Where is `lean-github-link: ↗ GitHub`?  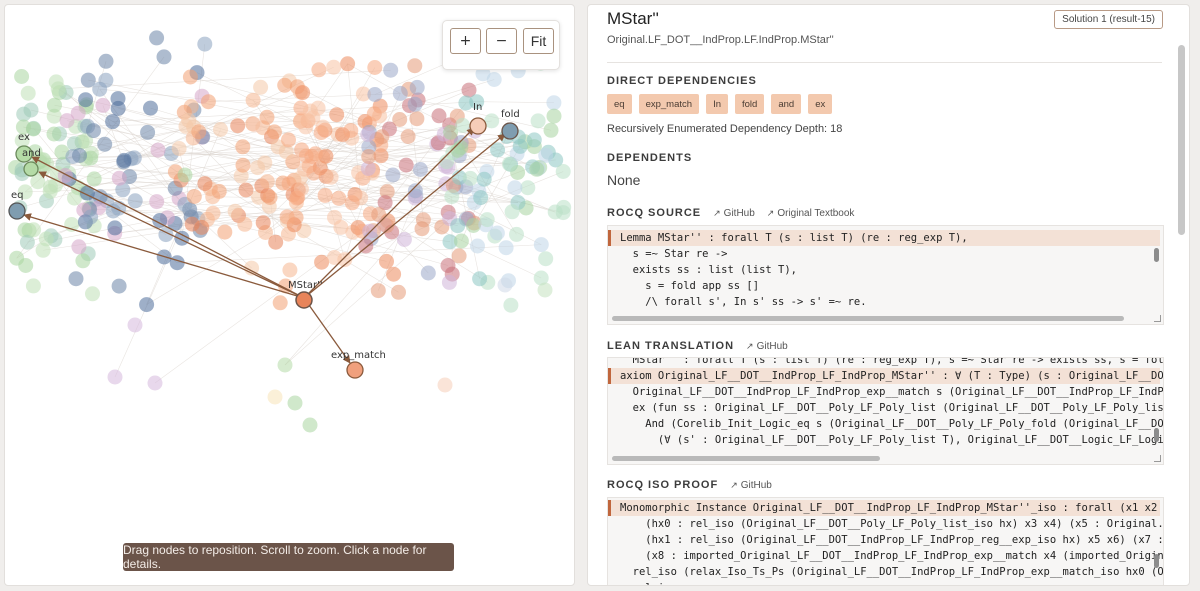
lean-github-link: ↗ GitHub is located at coordinates (767, 346).